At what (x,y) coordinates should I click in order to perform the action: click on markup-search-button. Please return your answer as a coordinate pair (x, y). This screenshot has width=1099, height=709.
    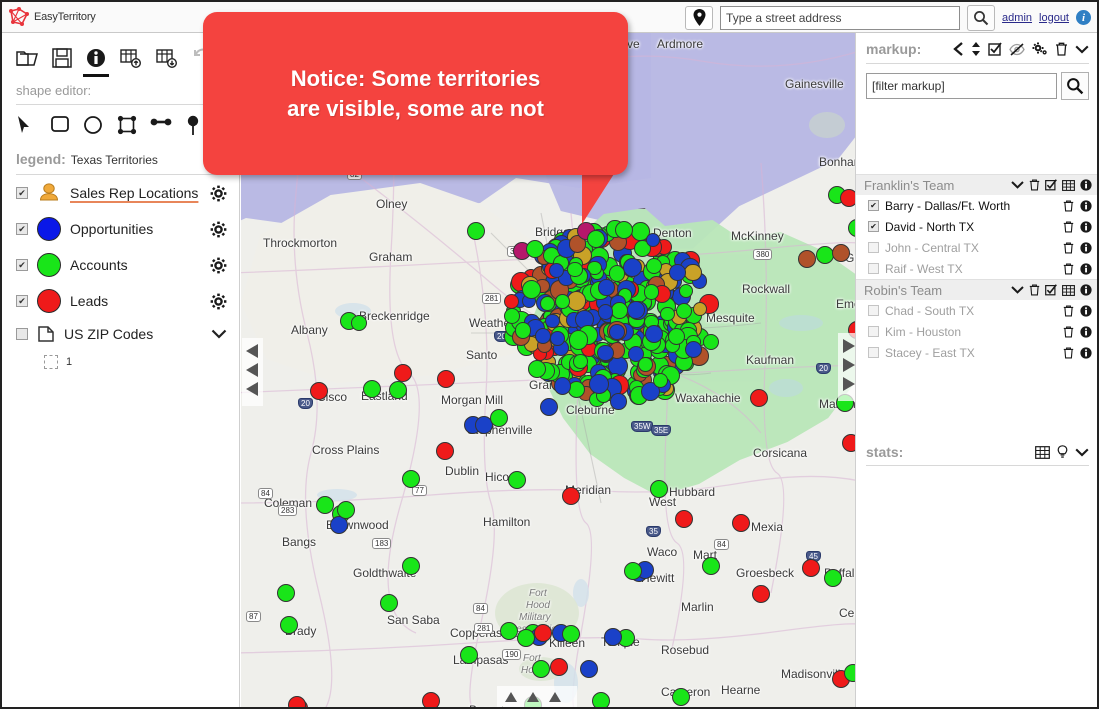
    Looking at the image, I should click on (1075, 86).